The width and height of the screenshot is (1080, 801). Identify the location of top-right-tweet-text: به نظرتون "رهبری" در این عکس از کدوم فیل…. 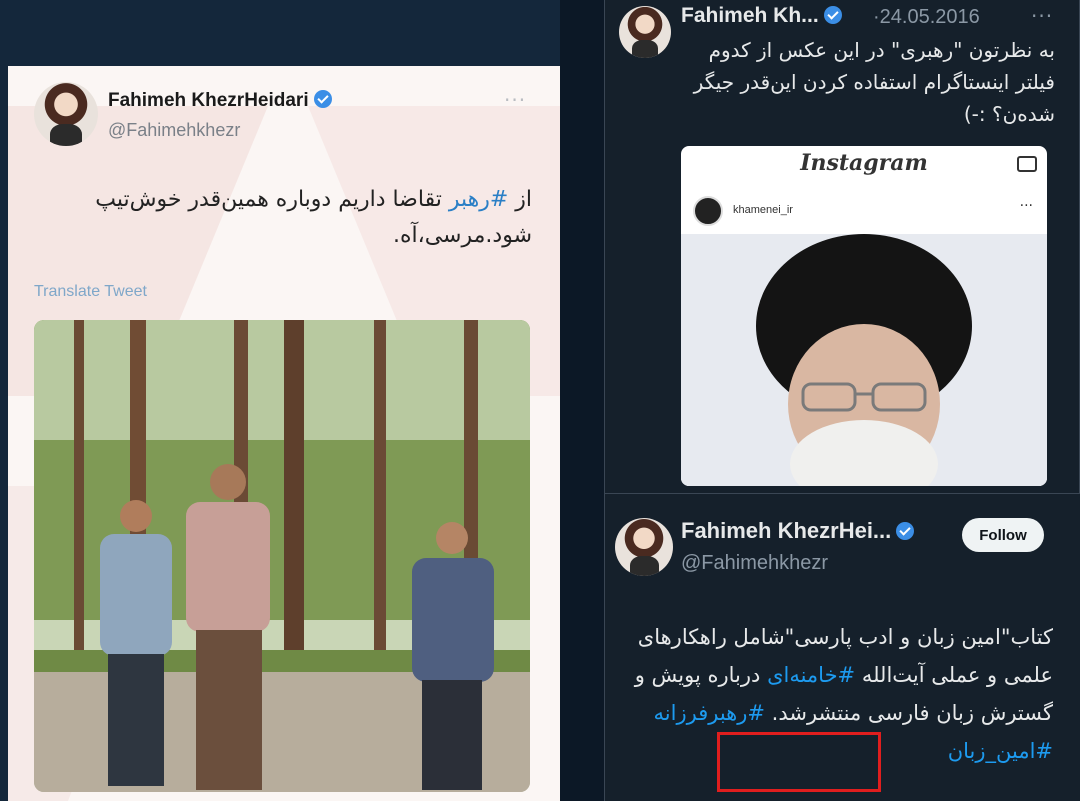
(874, 82).